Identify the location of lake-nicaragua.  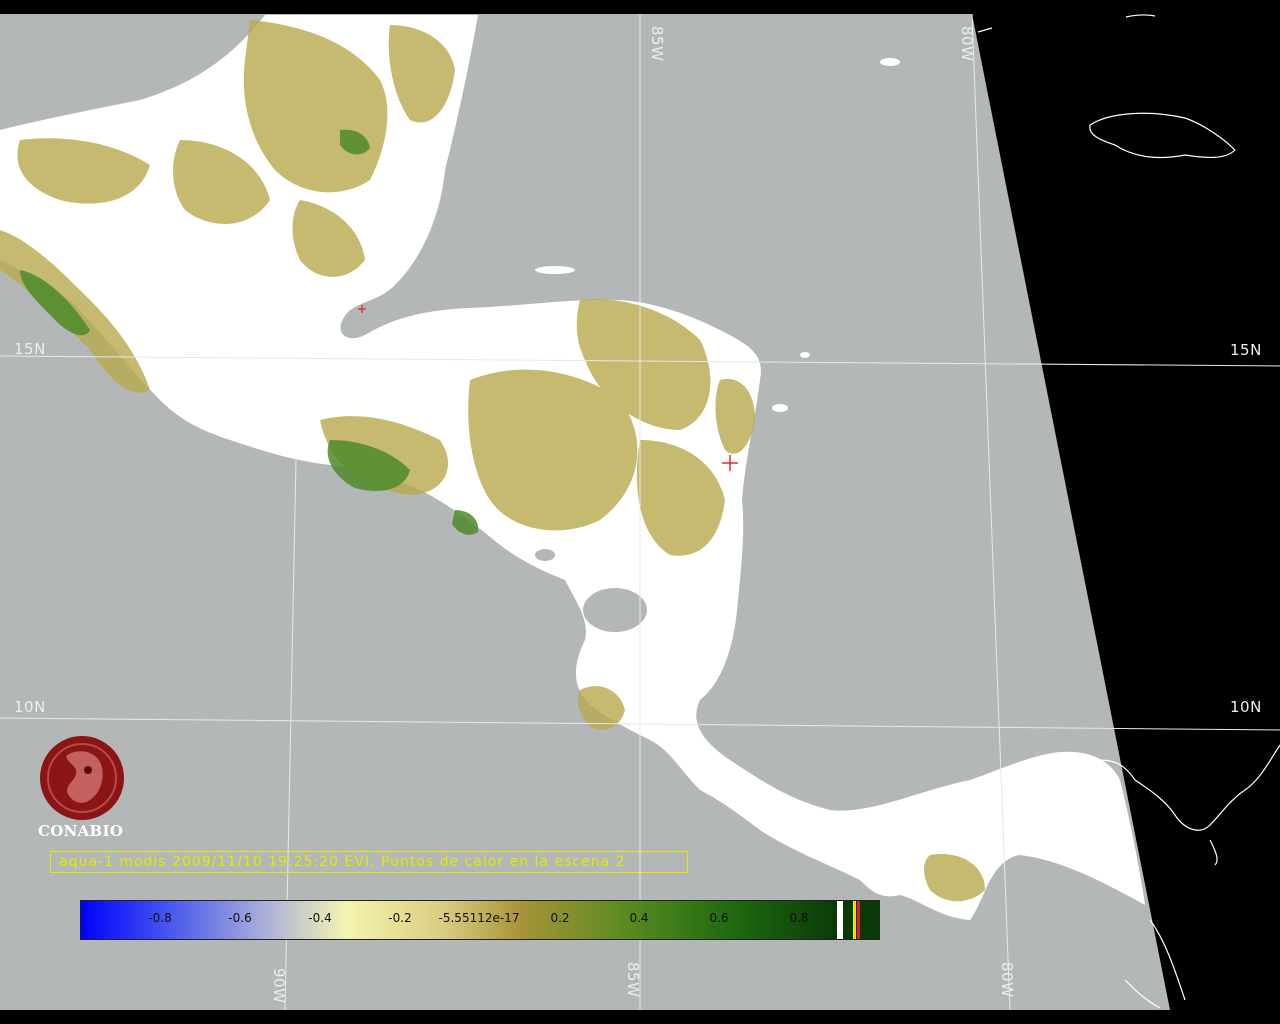
(615, 610).